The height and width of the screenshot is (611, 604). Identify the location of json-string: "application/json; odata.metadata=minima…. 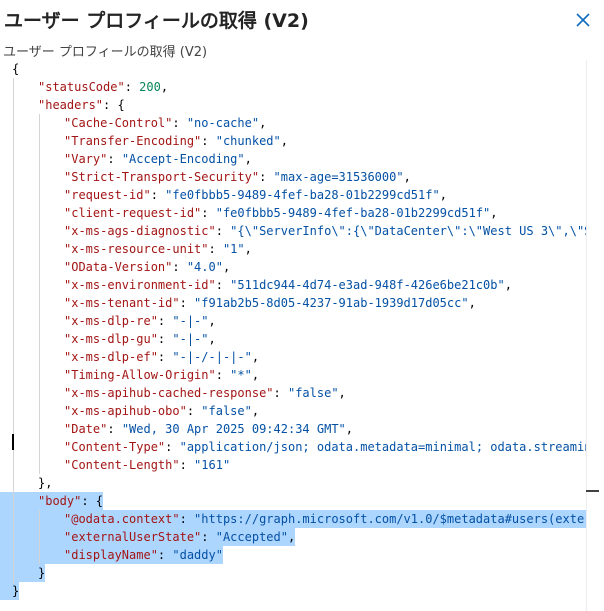
(389, 447).